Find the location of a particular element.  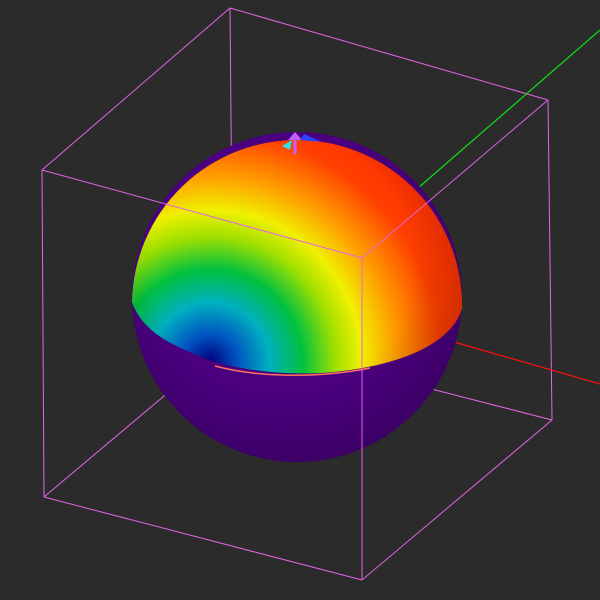

y-axis-line is located at coordinates (504, 112).